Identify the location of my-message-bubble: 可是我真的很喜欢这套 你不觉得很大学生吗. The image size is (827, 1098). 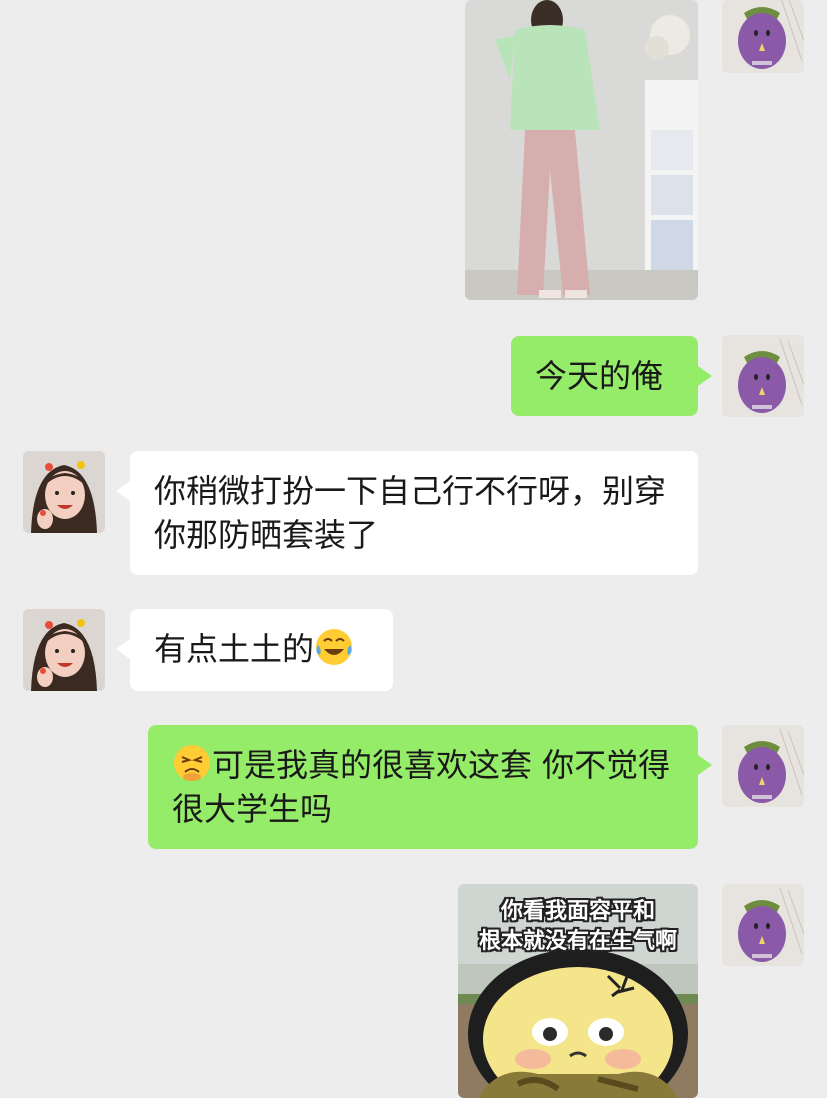
(430, 787).